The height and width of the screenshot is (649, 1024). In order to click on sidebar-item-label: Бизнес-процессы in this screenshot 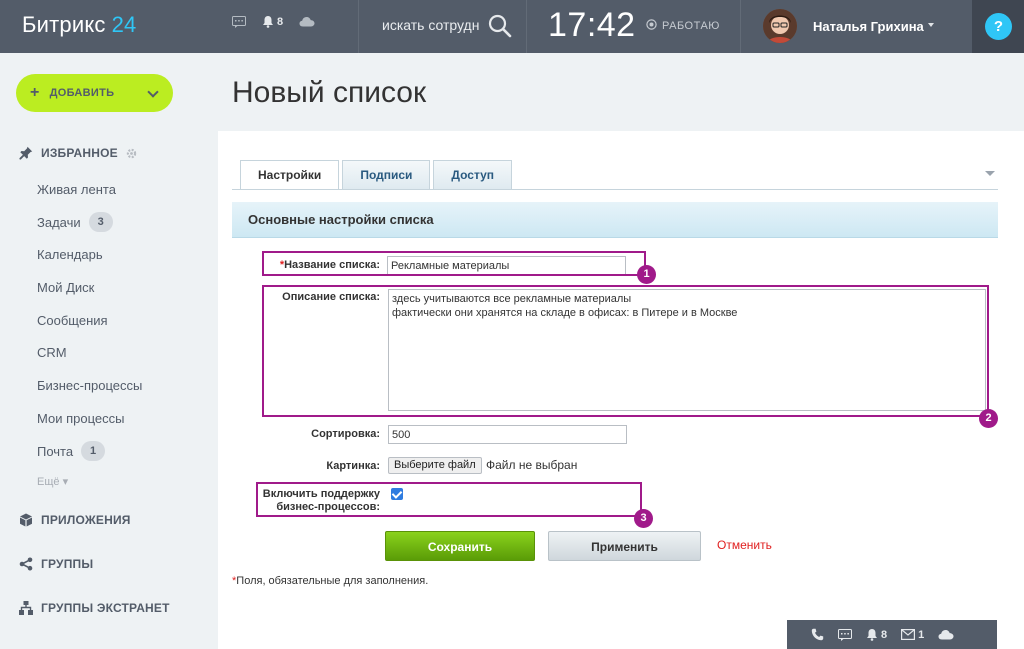, I will do `click(90, 385)`.